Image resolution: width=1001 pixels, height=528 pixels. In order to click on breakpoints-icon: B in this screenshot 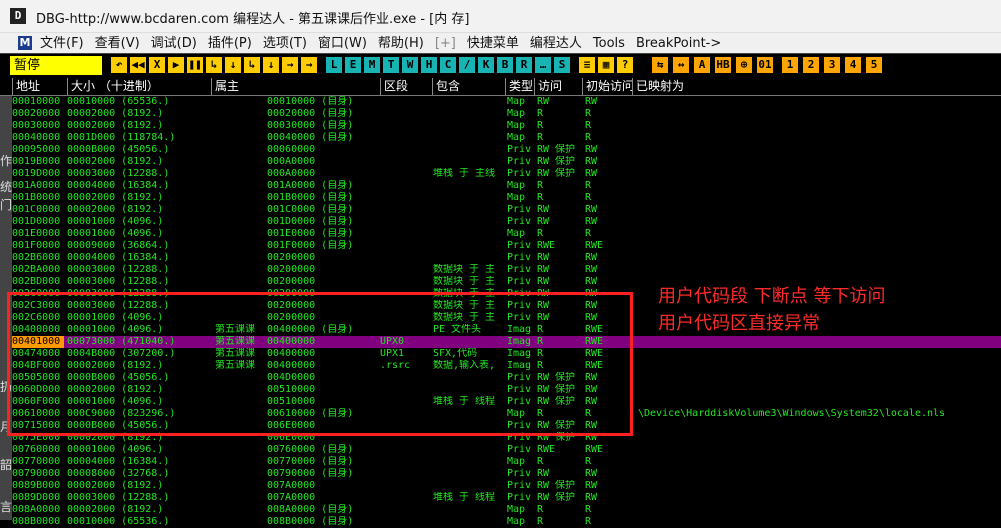, I will do `click(505, 65)`.